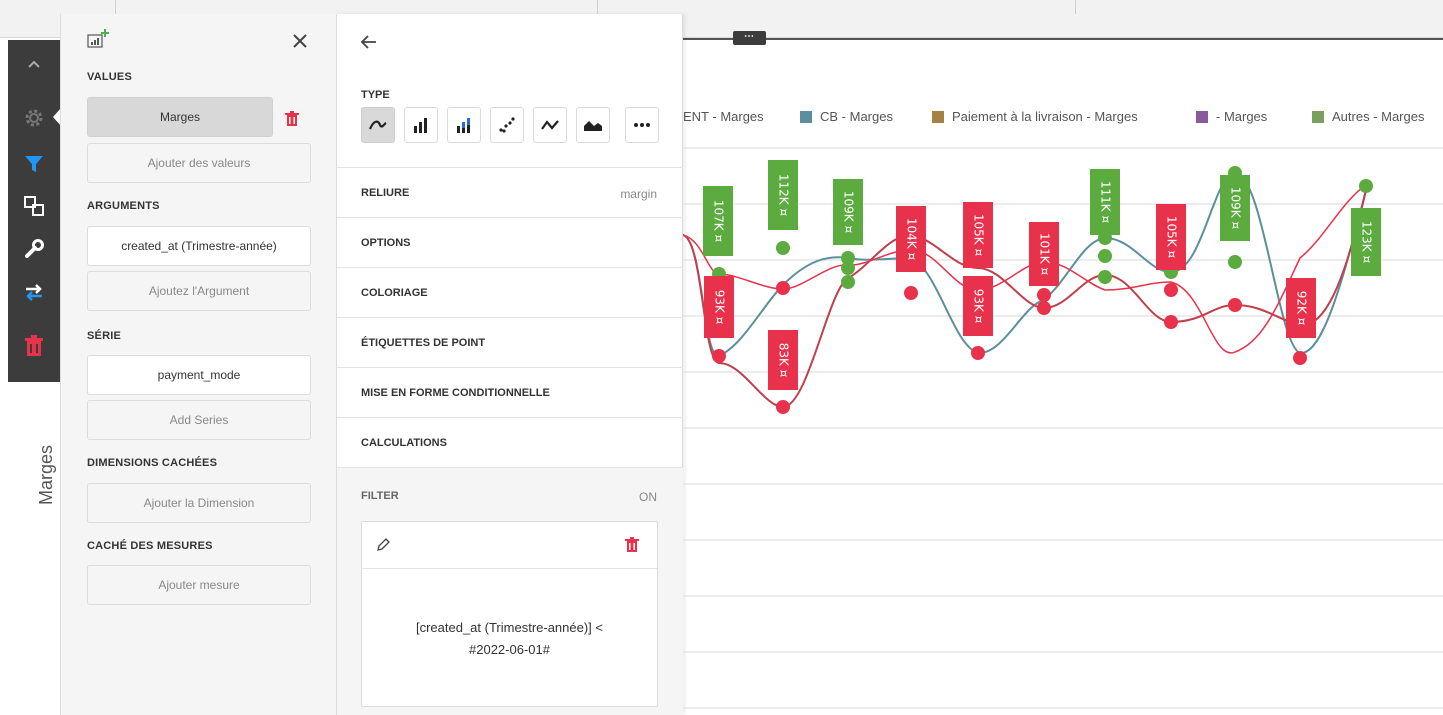  I want to click on option-point-labels: ÉTIQUETTES DE POINT, so click(510, 342).